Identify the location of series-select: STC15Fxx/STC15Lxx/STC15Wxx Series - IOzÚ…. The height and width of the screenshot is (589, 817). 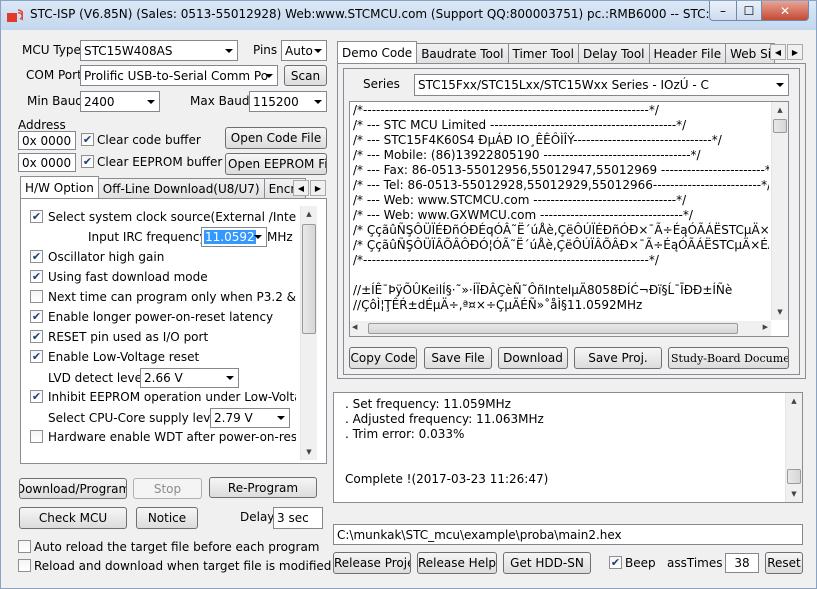
(601, 85).